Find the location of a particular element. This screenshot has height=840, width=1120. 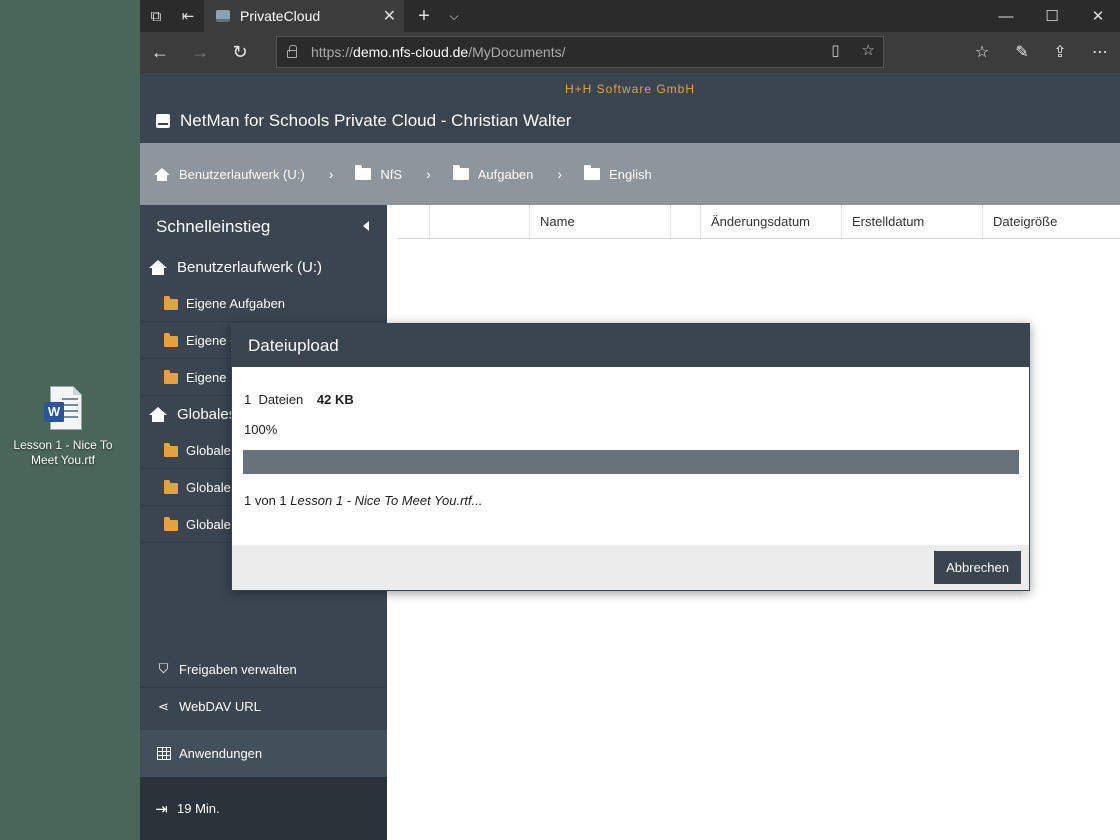

forward-icon: → is located at coordinates (200, 52).